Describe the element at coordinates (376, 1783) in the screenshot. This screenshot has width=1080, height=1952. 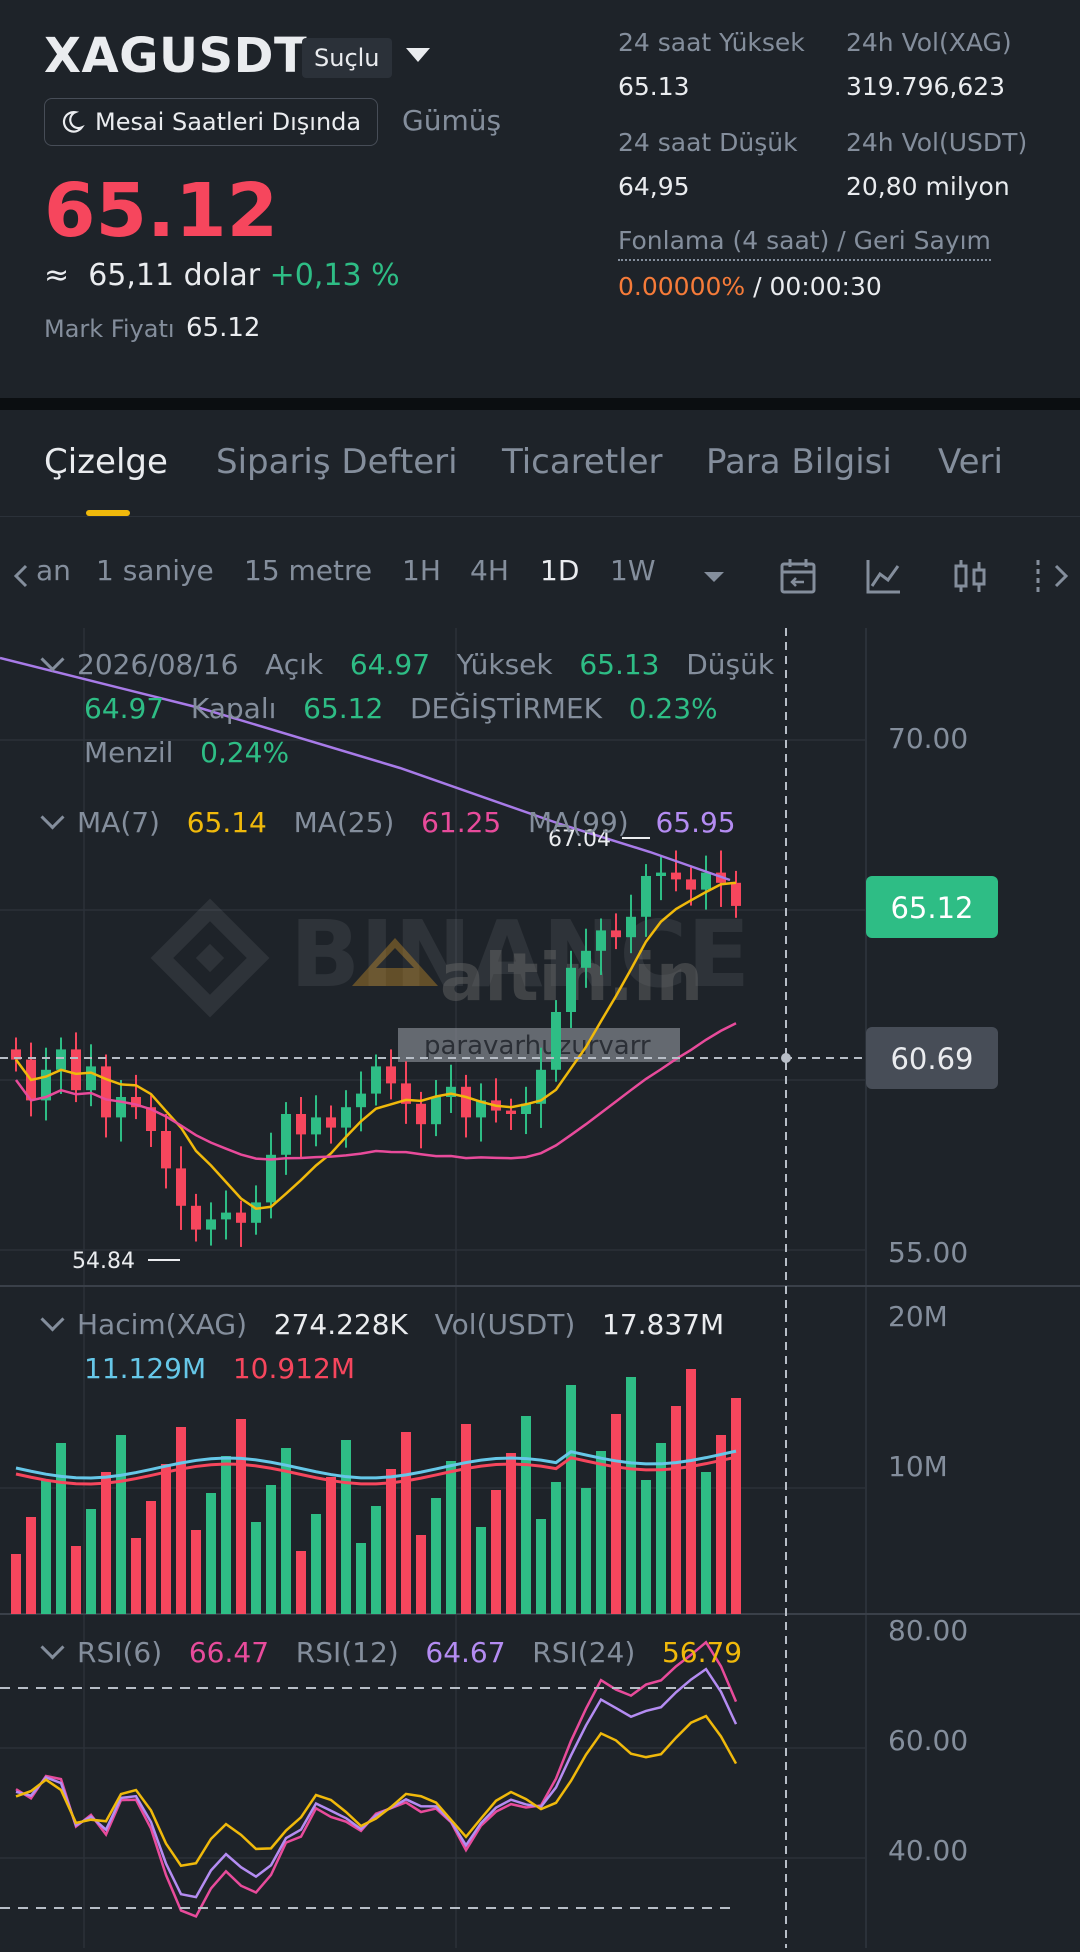
I see `rsi12-line` at that location.